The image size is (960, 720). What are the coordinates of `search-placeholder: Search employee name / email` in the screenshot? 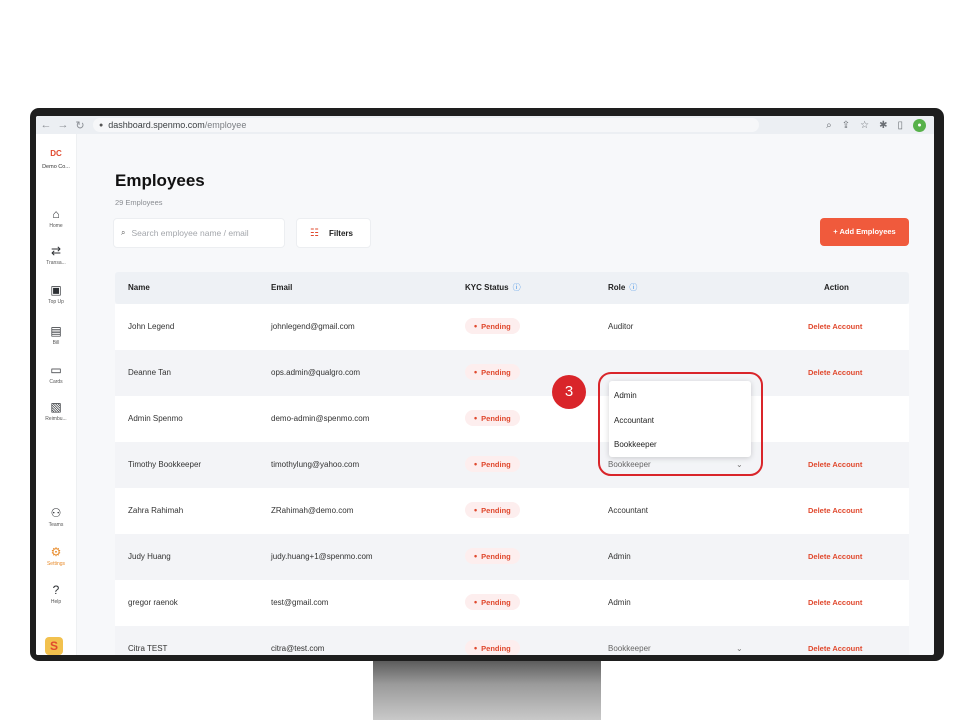 It's located at (190, 233).